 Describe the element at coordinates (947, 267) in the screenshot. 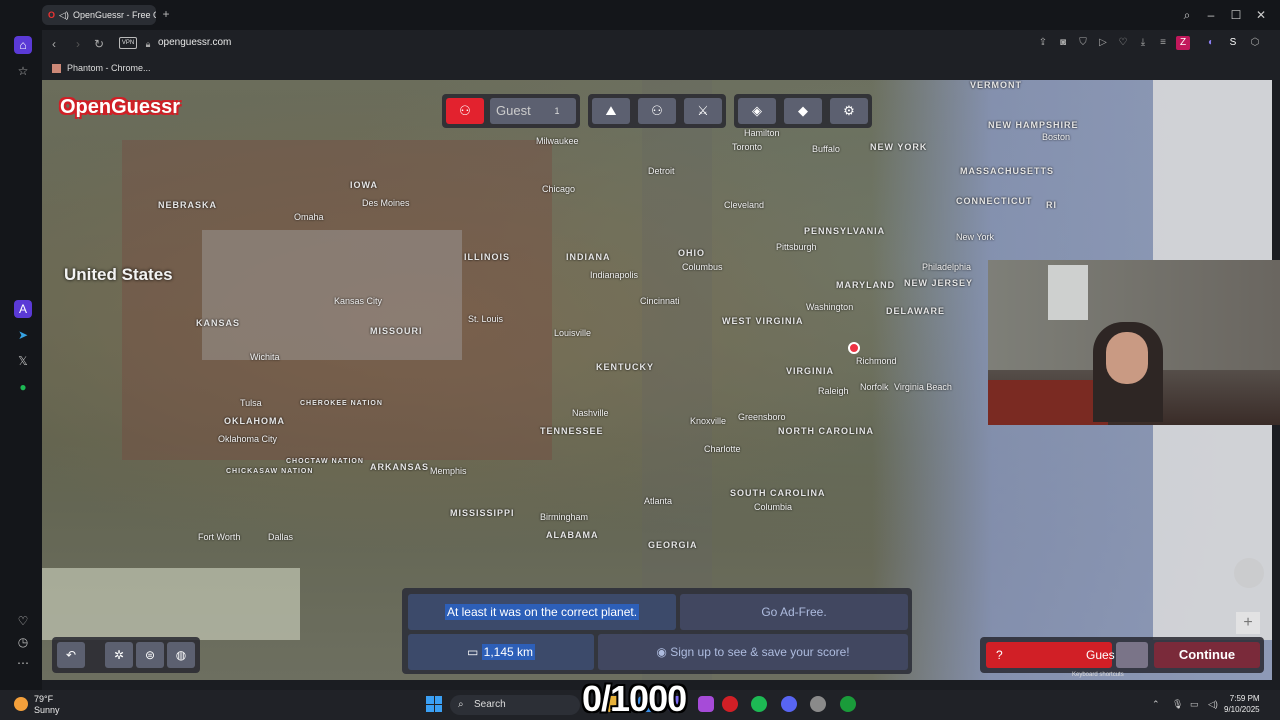

I see `city-label: Philadelphia` at that location.